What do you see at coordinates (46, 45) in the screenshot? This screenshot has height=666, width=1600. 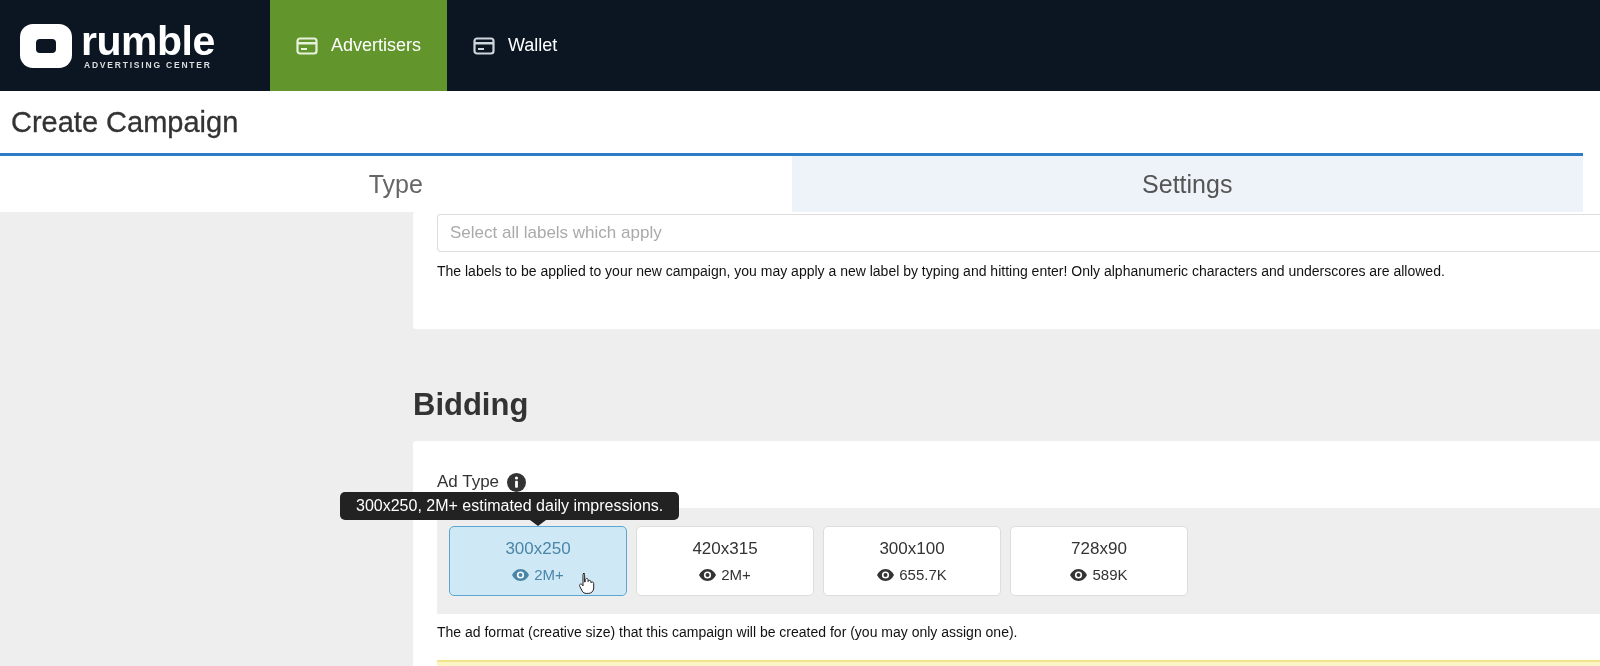 I see `logo-icon` at bounding box center [46, 45].